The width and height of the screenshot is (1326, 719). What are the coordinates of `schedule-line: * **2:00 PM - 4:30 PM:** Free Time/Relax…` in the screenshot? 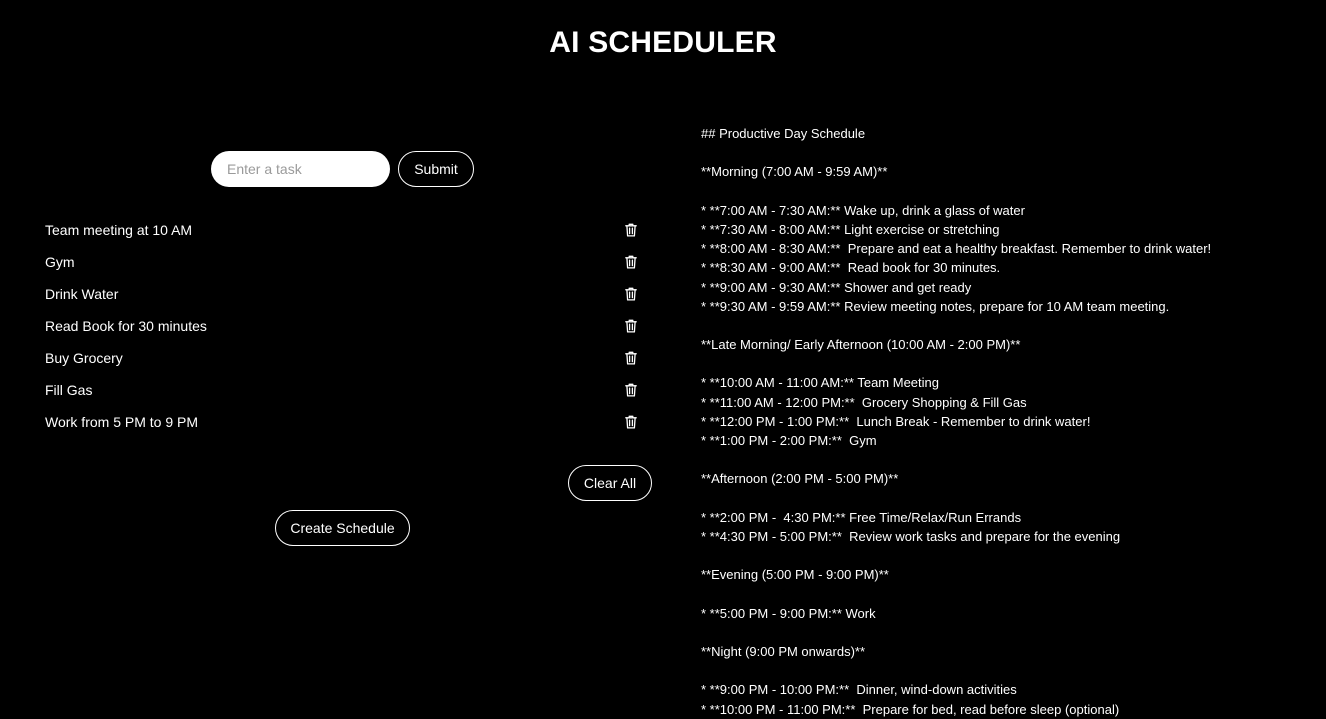 It's located at (861, 517).